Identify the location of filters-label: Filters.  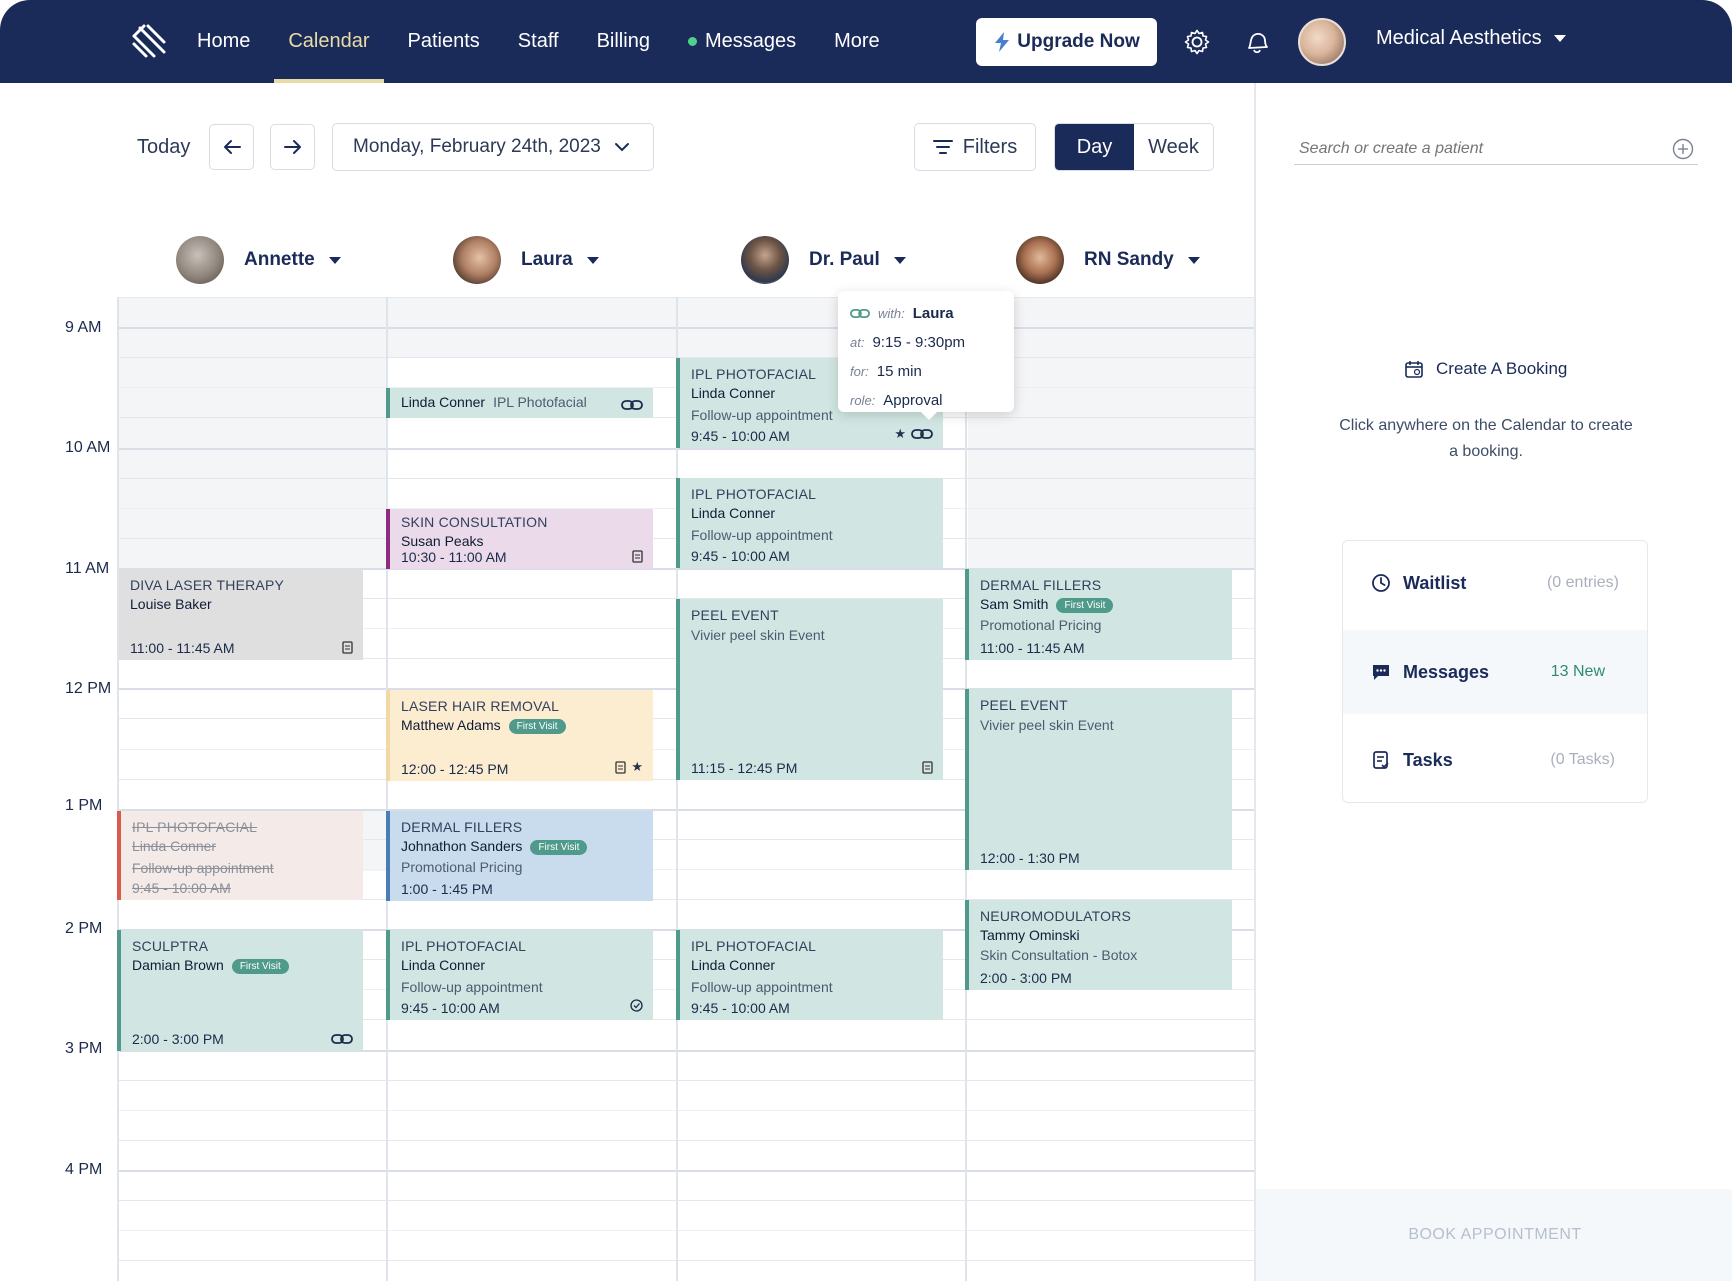
(990, 146).